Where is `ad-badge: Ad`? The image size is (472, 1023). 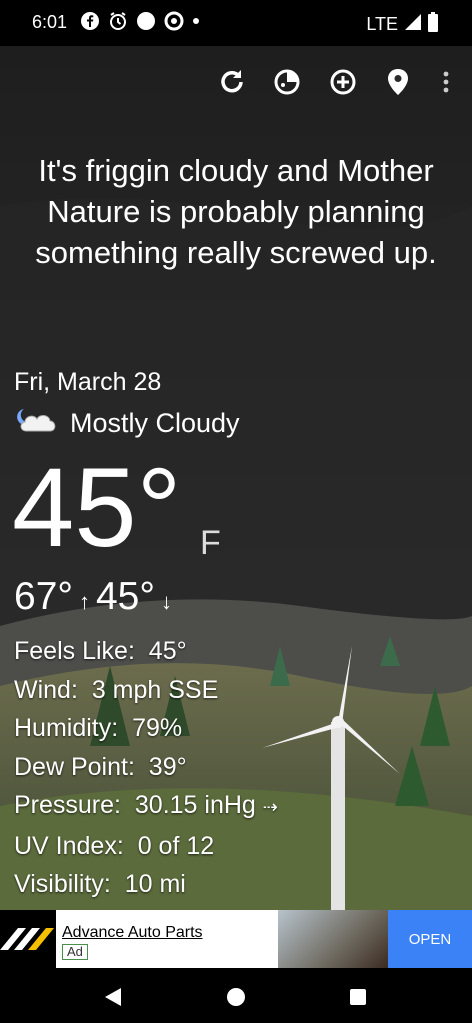 ad-badge: Ad is located at coordinates (75, 952).